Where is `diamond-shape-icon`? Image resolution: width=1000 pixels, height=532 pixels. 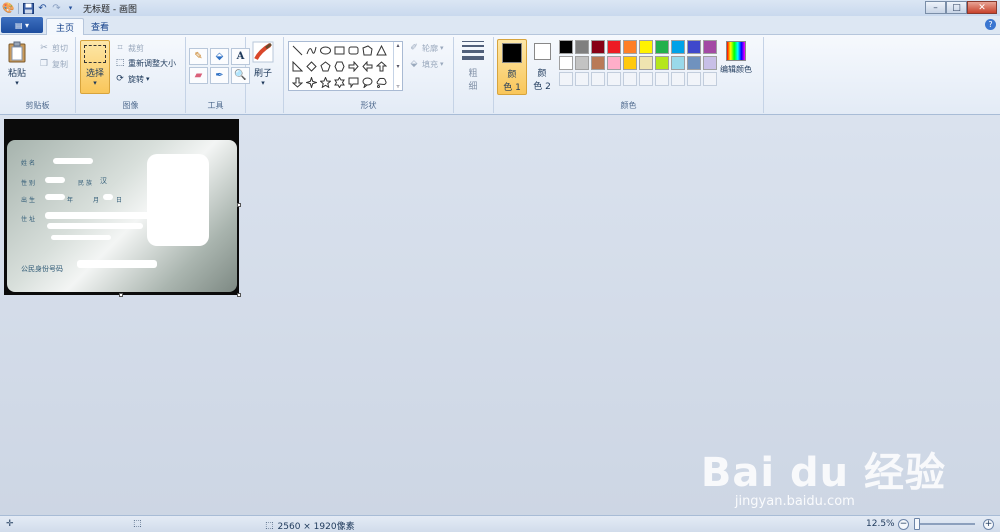 diamond-shape-icon is located at coordinates (311, 66).